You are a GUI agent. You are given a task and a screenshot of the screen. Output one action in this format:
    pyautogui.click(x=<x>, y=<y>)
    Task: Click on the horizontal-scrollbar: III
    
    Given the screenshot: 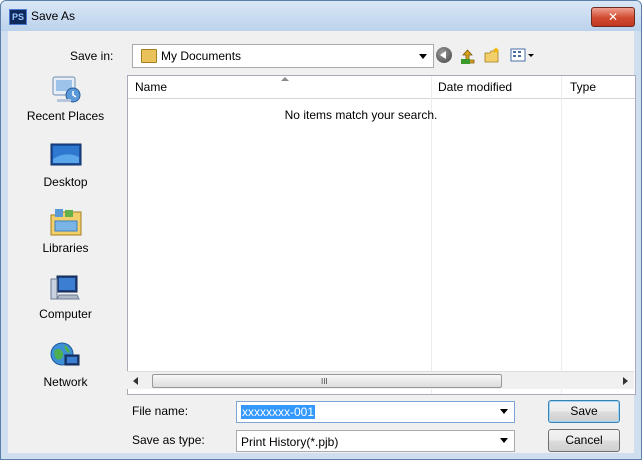 What is the action you would take?
    pyautogui.click(x=380, y=380)
    